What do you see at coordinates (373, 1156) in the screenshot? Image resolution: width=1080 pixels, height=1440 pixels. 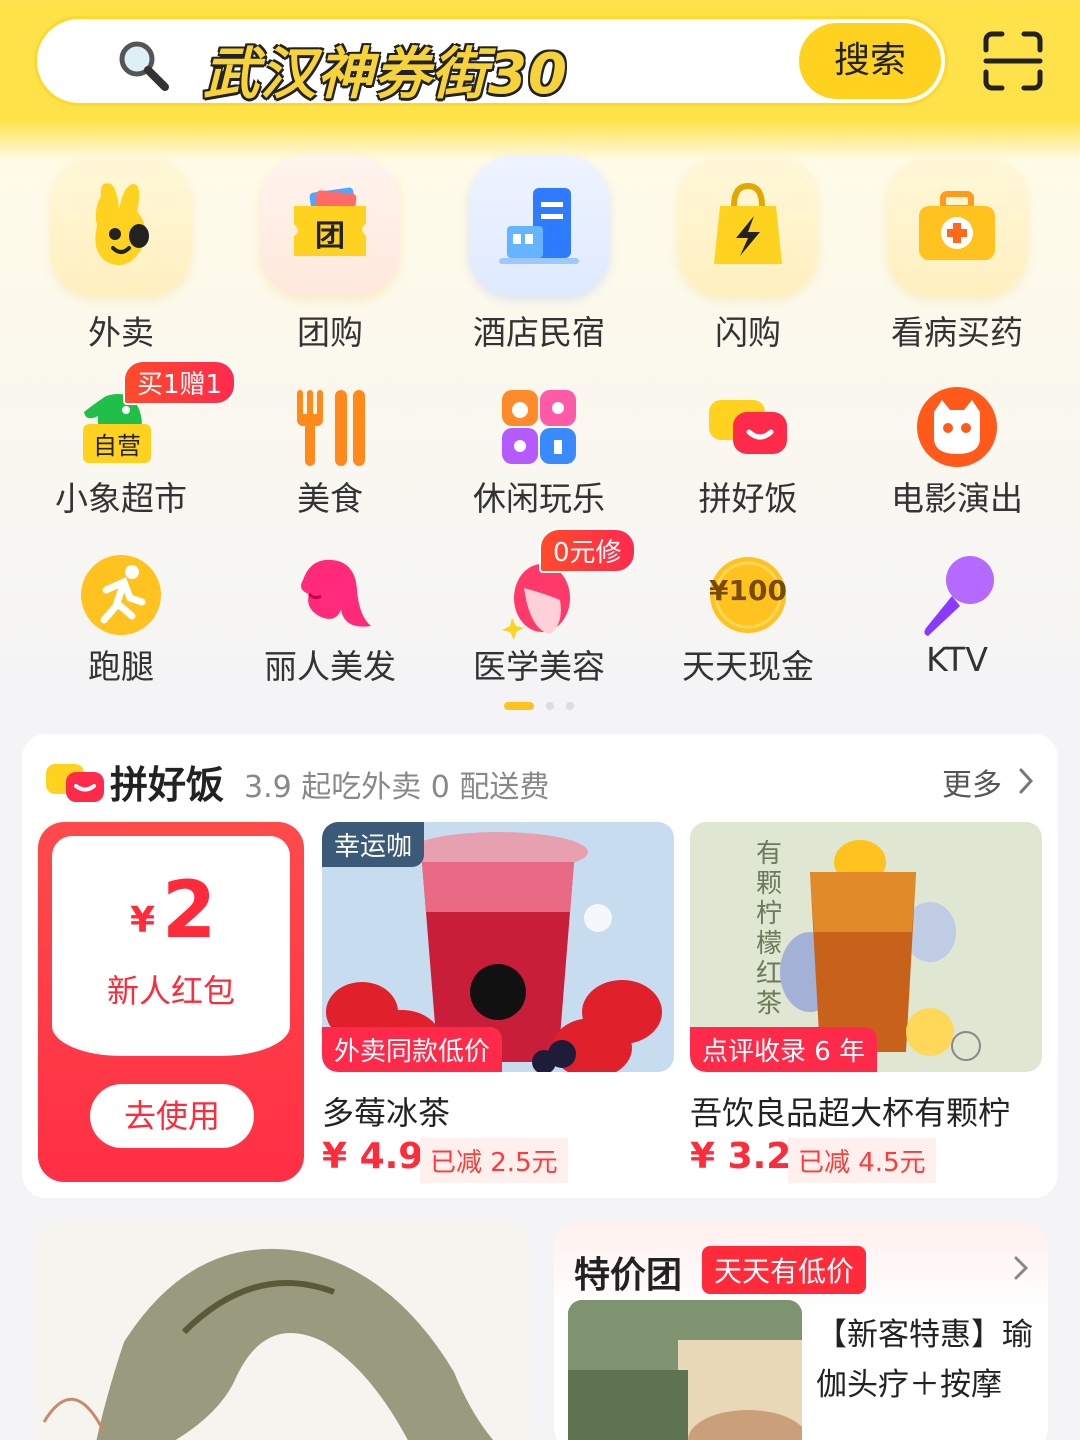 I see `product-price: ¥ 4.9` at bounding box center [373, 1156].